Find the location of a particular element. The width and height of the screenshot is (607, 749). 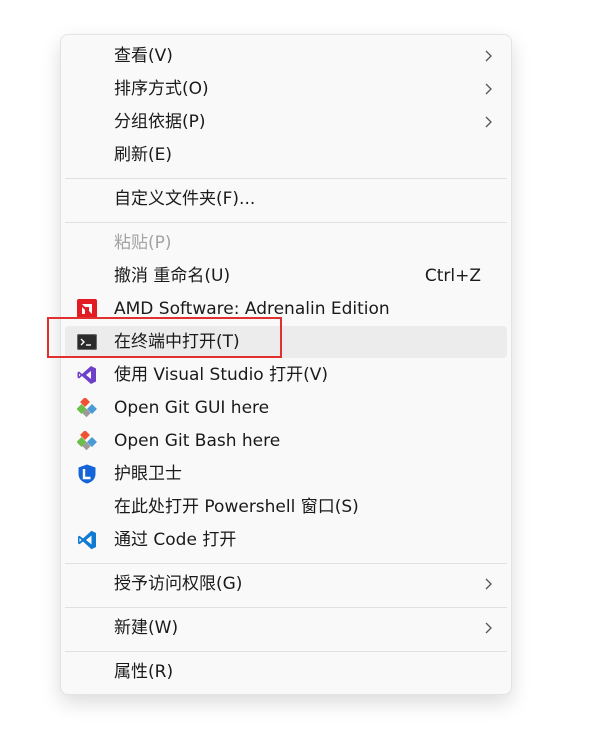

menu-item-undo-rename: 撤消 重命名(U) Ctrl+Z is located at coordinates (286, 276).